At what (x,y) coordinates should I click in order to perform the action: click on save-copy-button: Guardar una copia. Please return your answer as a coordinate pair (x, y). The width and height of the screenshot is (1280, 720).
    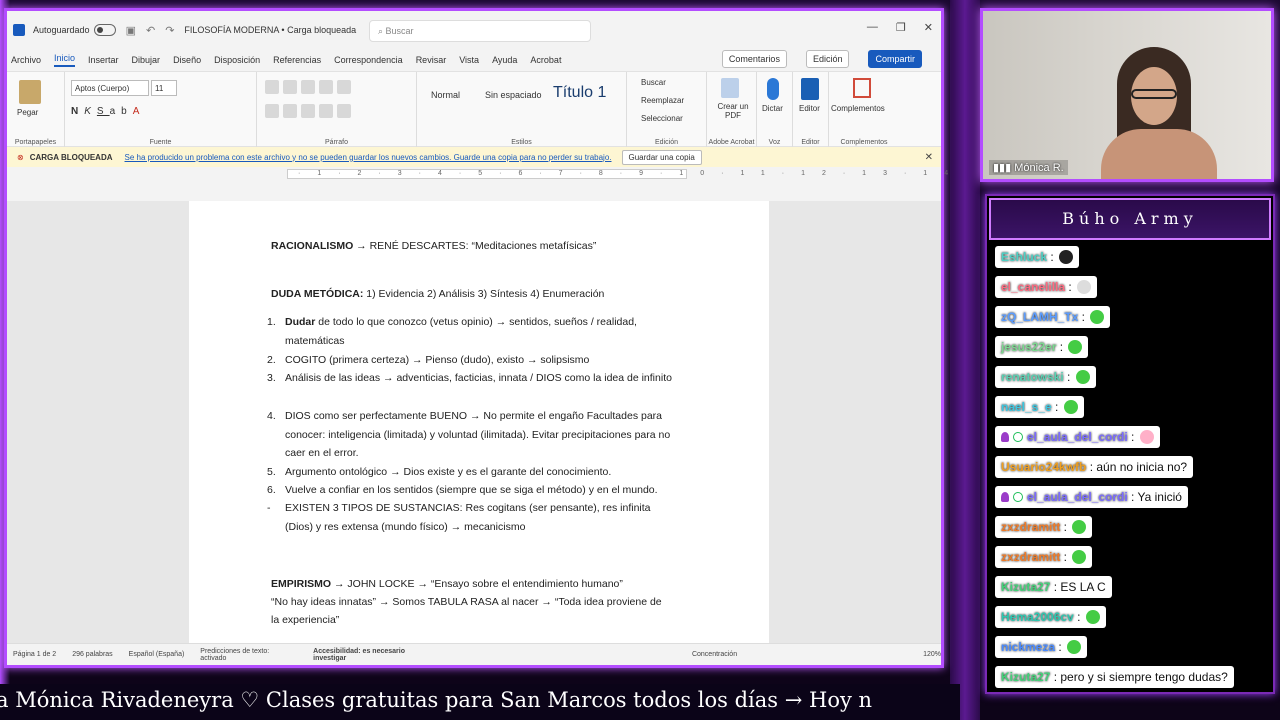
    Looking at the image, I should click on (661, 157).